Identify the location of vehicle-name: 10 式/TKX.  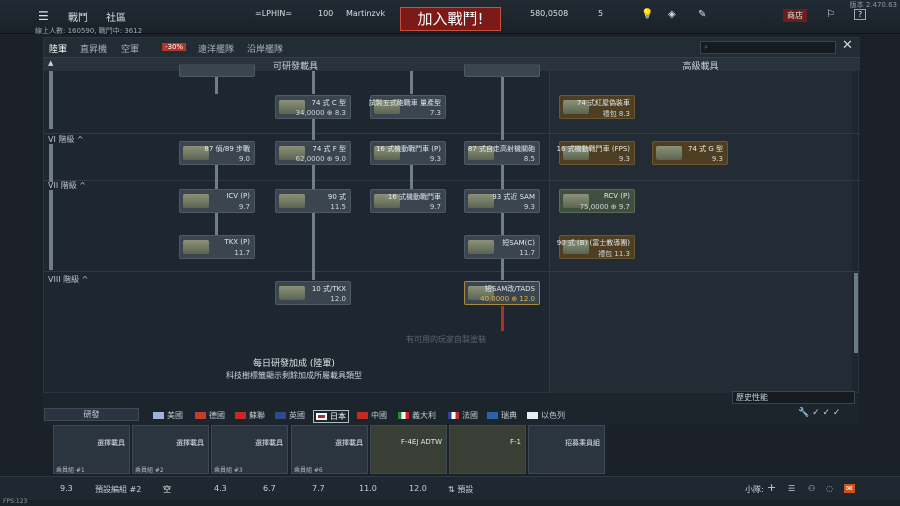
(328, 289).